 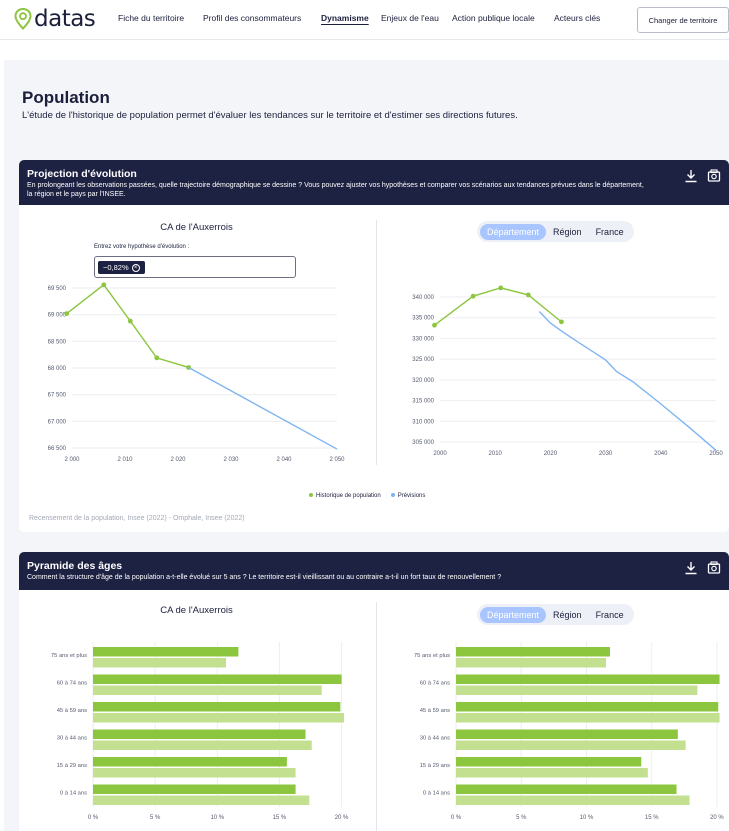 I want to click on legend-forecast: Prévisions, so click(x=407, y=496).